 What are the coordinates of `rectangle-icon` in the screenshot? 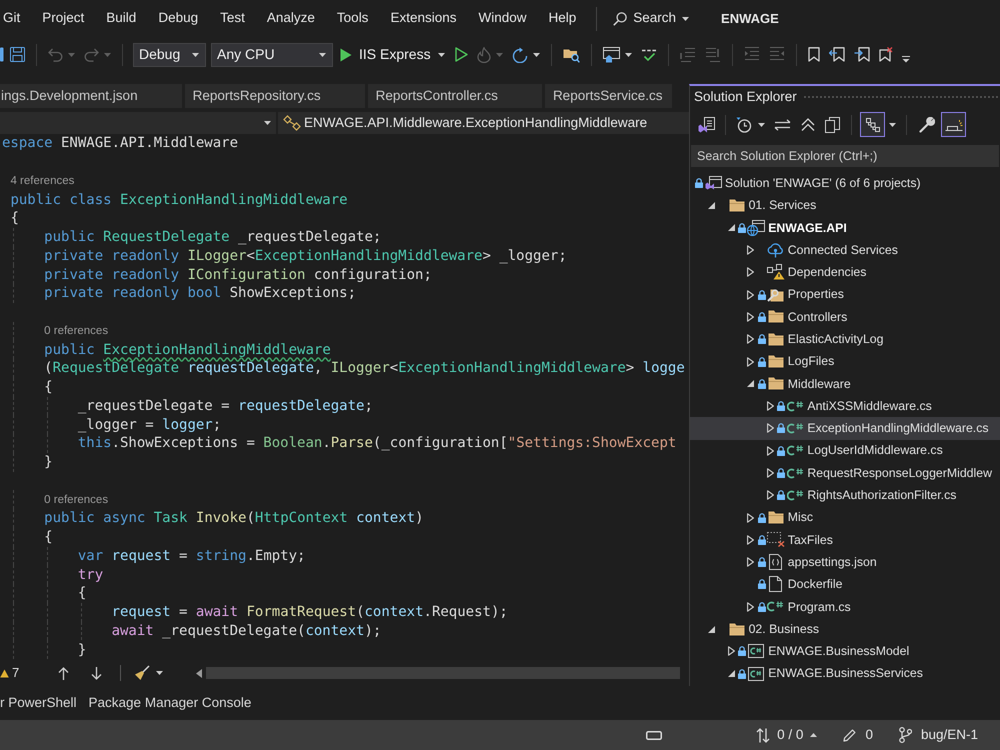 It's located at (654, 735).